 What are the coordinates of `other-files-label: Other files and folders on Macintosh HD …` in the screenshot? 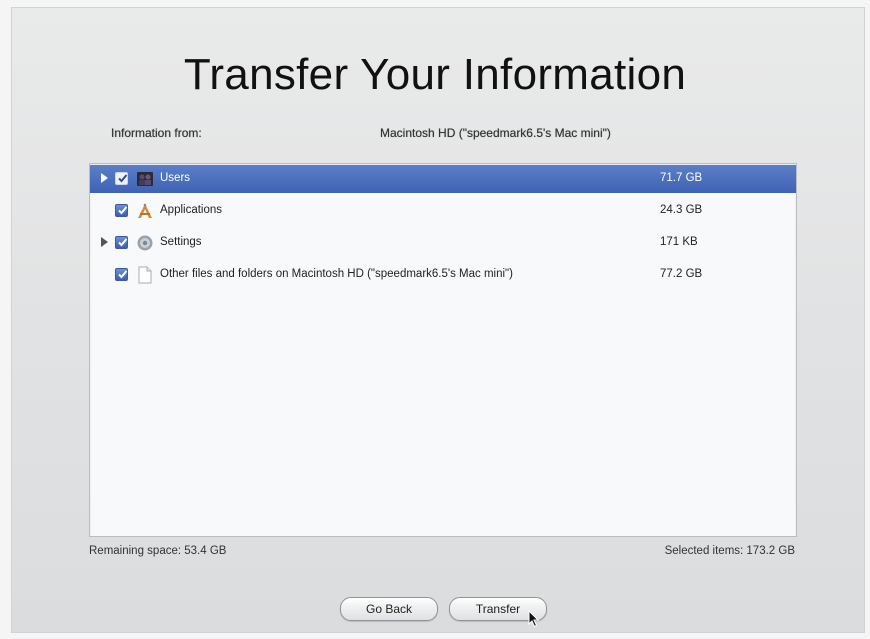 It's located at (336, 274).